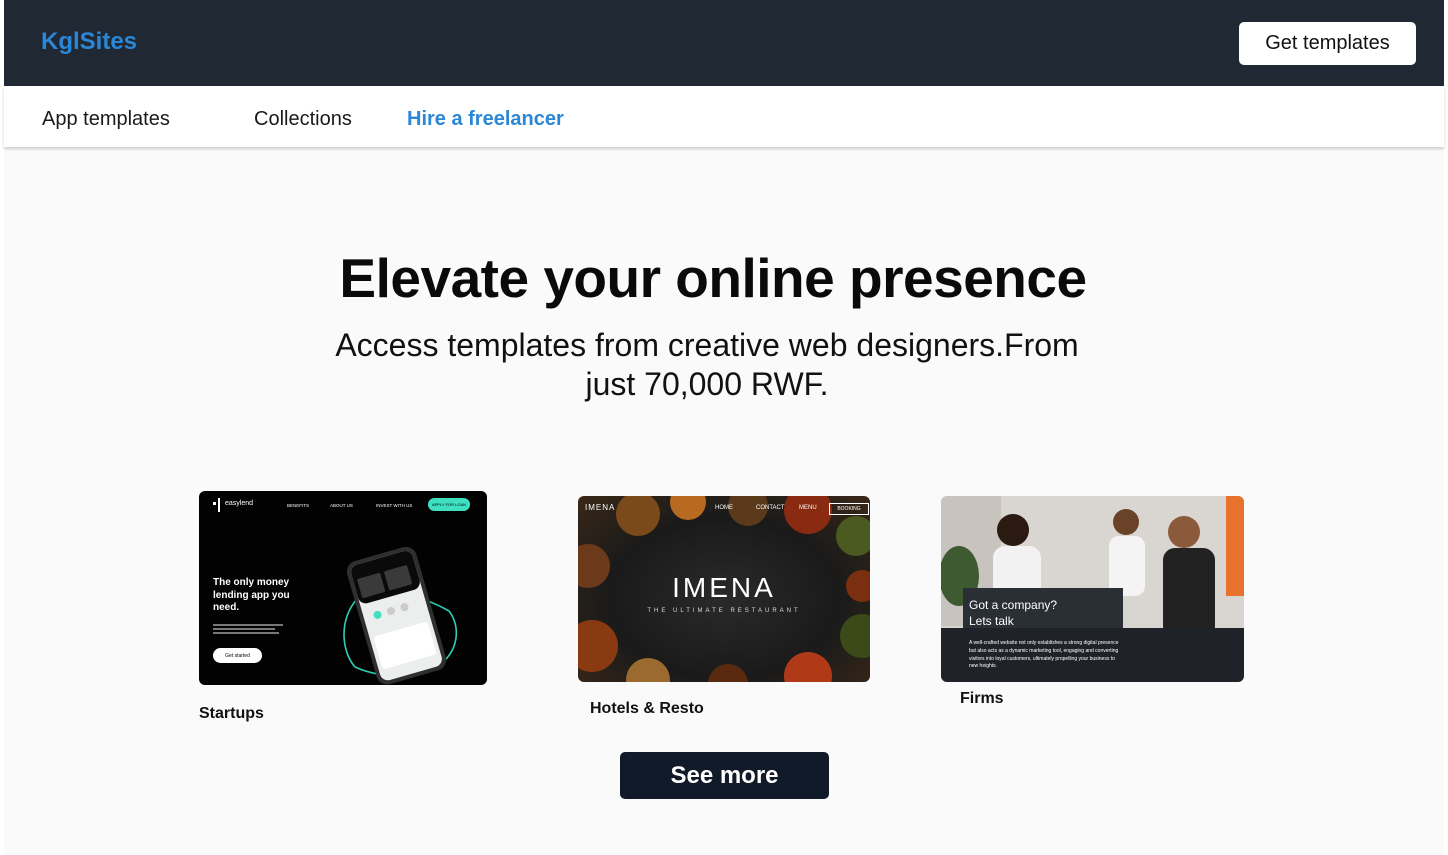  Describe the element at coordinates (89, 42) in the screenshot. I see `site-logo: KglSites` at that location.